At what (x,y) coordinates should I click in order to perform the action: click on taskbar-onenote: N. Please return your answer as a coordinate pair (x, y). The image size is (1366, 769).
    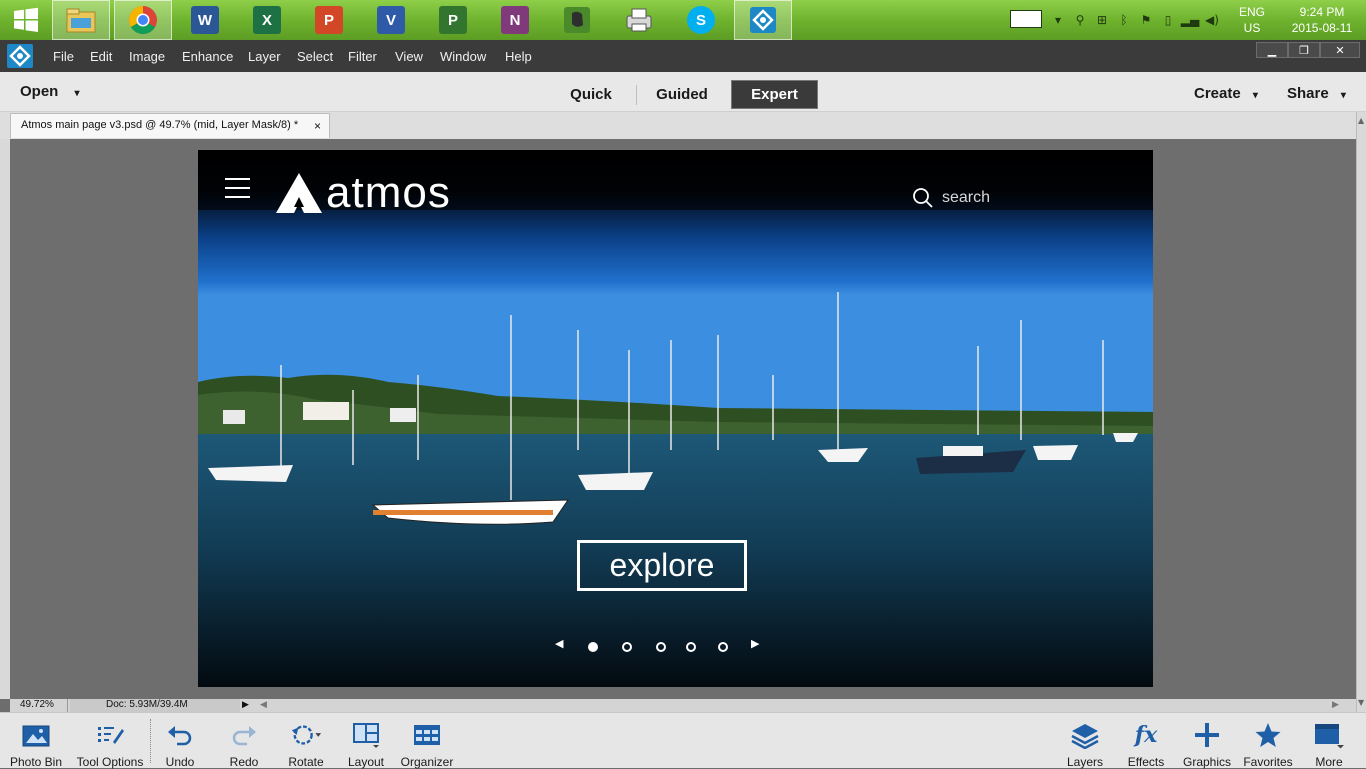
    Looking at the image, I should click on (515, 20).